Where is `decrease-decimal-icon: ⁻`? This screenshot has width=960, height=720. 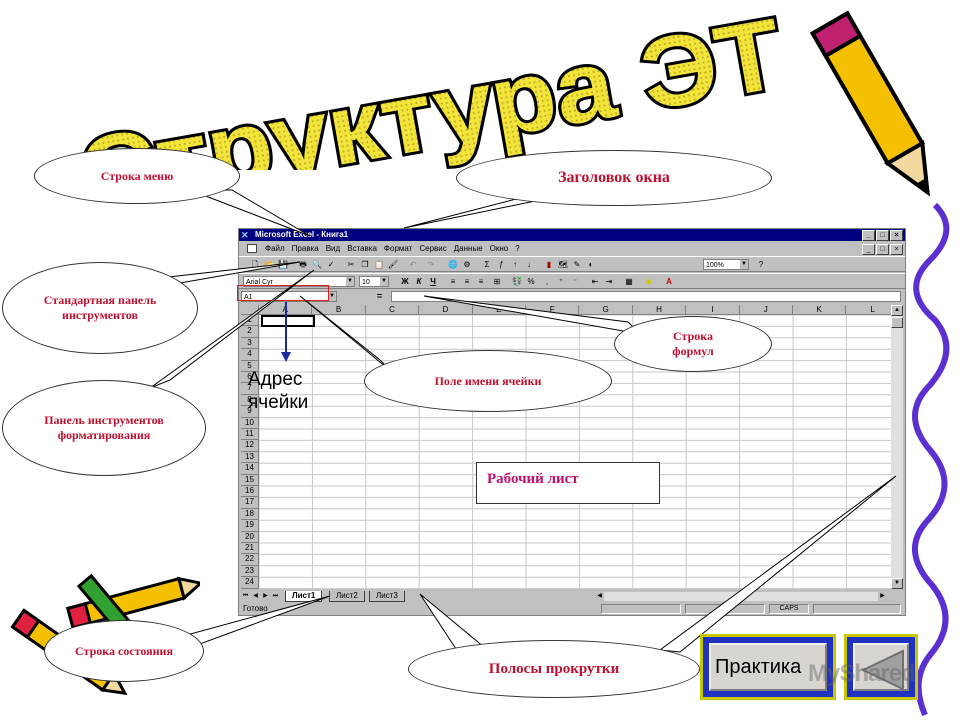 decrease-decimal-icon: ⁻ is located at coordinates (575, 281).